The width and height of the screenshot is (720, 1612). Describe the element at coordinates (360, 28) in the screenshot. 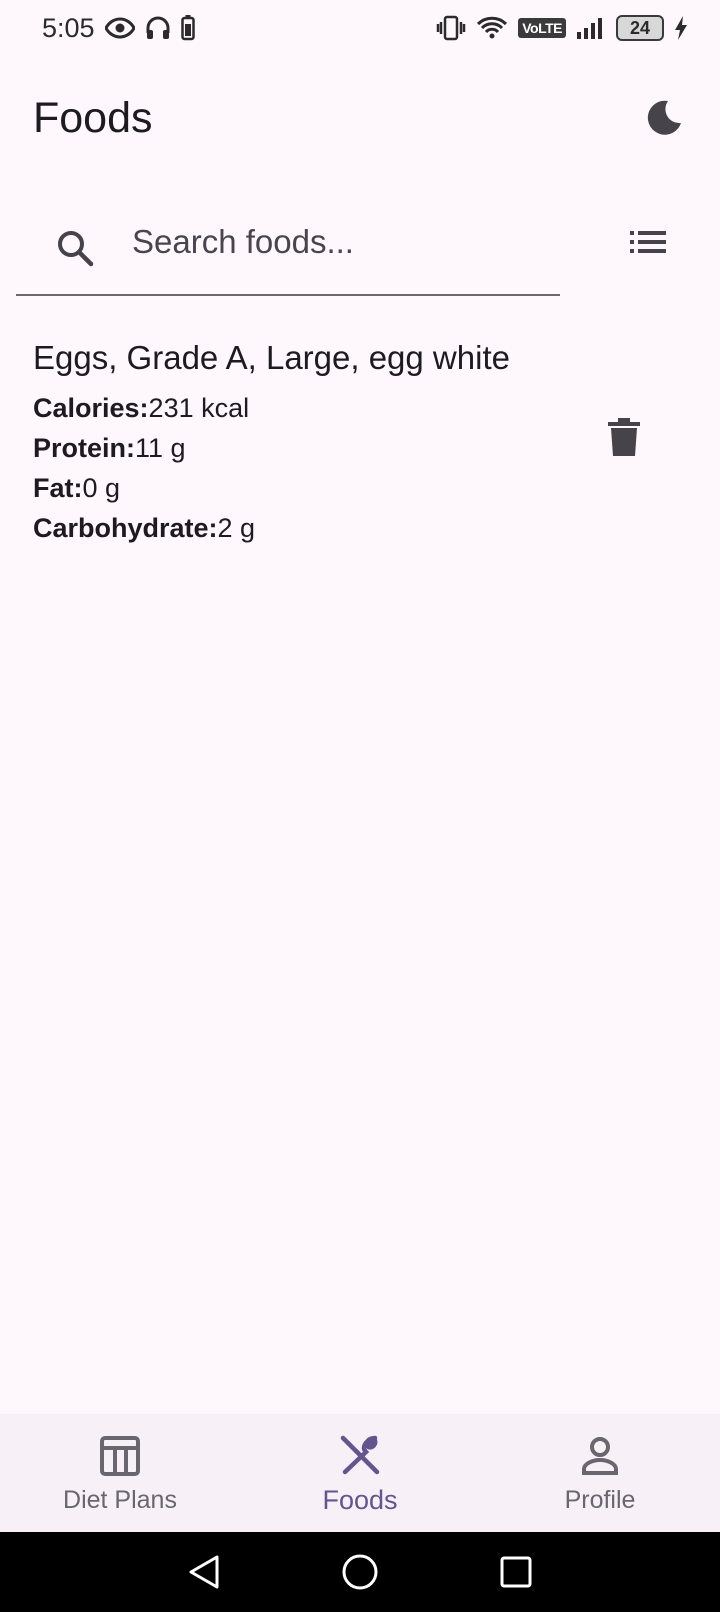

I see `status-bar: 5:05 VoLTE 24` at that location.